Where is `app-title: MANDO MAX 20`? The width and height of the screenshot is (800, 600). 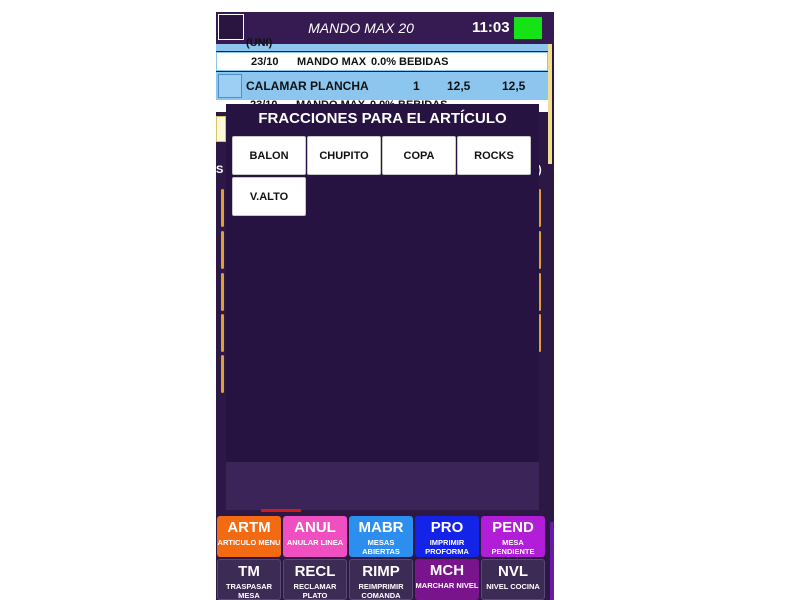
app-title: MANDO MAX 20 is located at coordinates (361, 28).